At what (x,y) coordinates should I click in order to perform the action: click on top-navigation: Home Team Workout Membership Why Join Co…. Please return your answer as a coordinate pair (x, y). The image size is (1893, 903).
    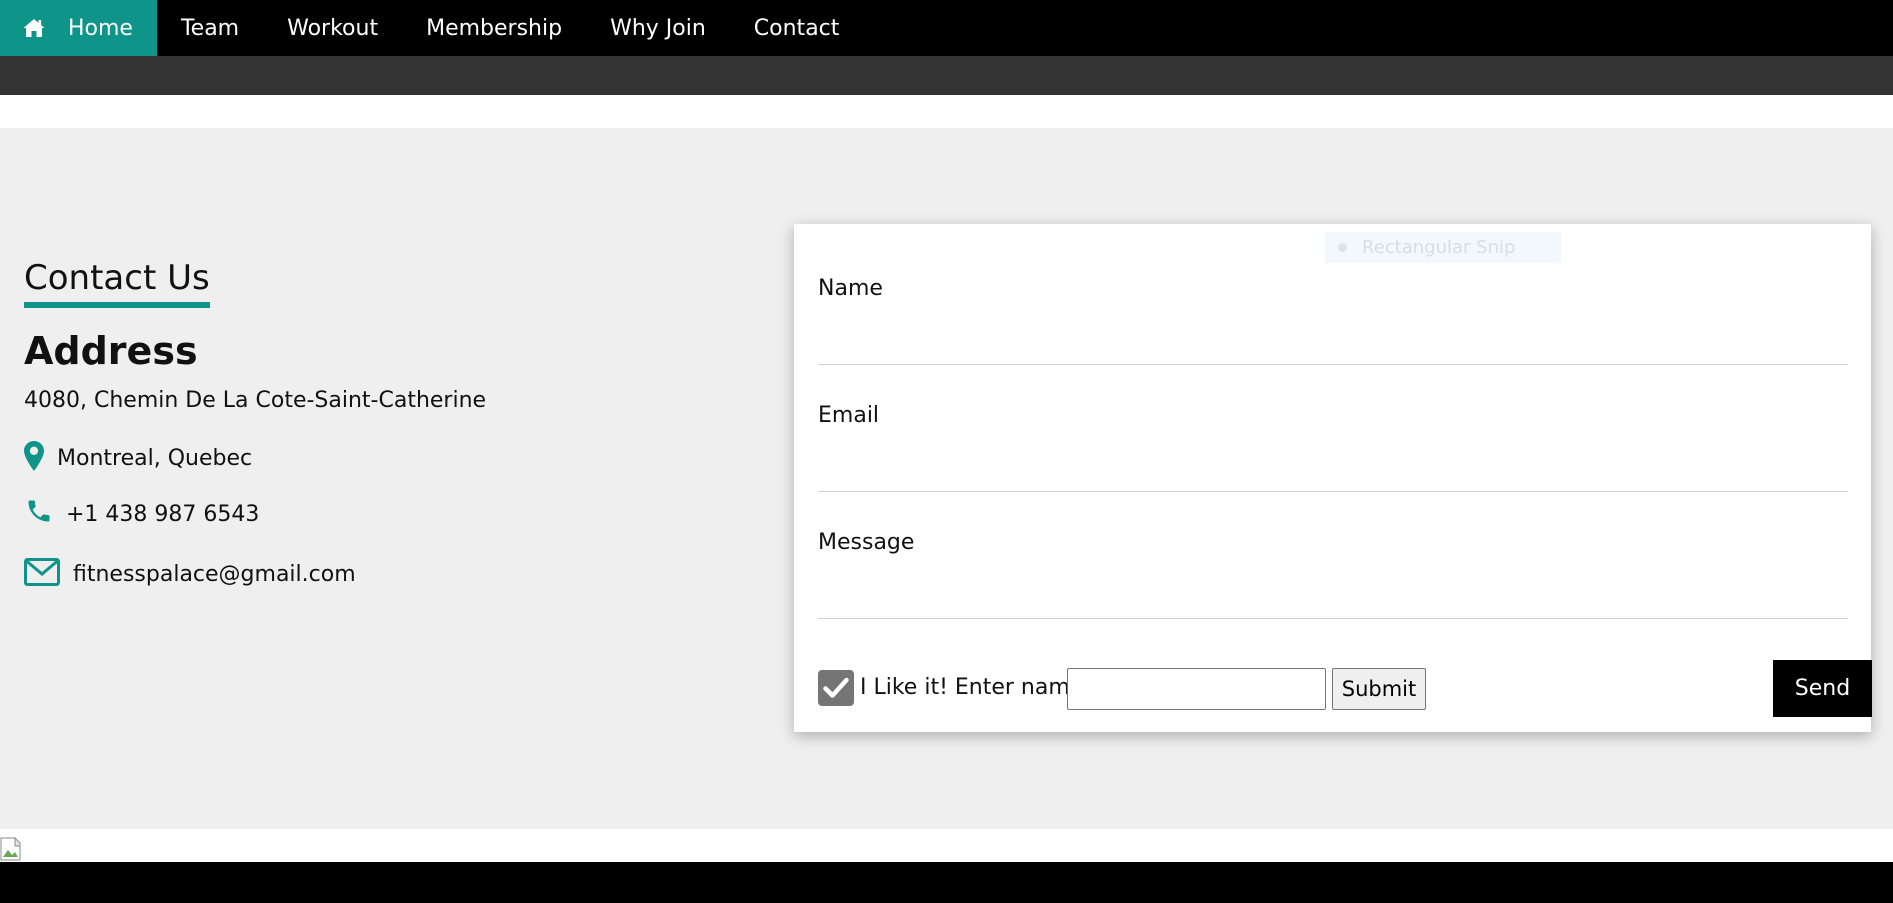
    Looking at the image, I should click on (946, 28).